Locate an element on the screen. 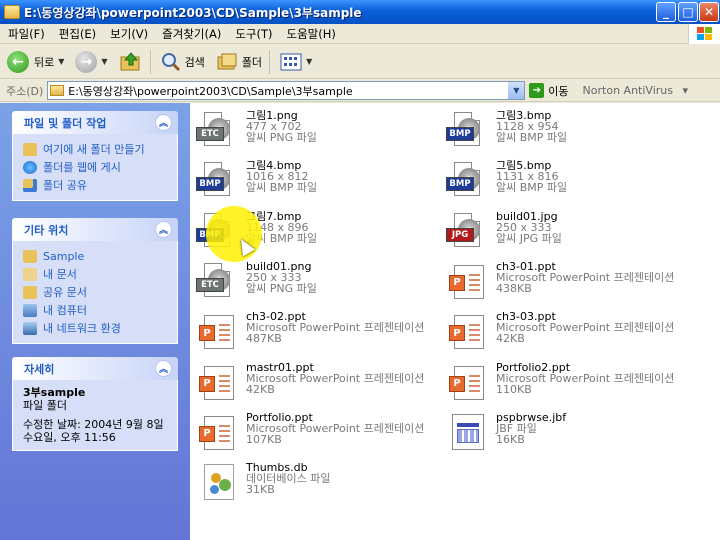 The width and height of the screenshot is (720, 540). database-file-icon is located at coordinates (217, 483).